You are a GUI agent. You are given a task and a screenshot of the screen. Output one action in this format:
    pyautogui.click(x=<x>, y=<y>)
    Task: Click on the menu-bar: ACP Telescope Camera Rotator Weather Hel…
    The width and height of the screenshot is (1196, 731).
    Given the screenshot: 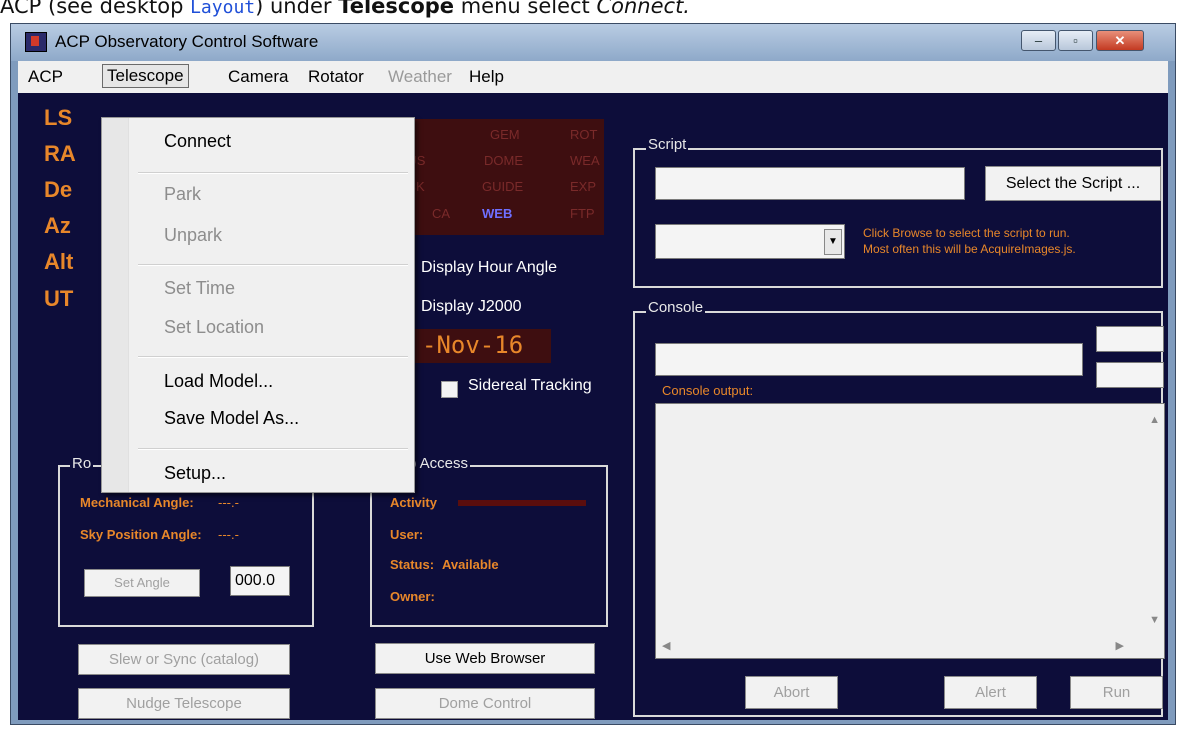 What is the action you would take?
    pyautogui.click(x=593, y=77)
    